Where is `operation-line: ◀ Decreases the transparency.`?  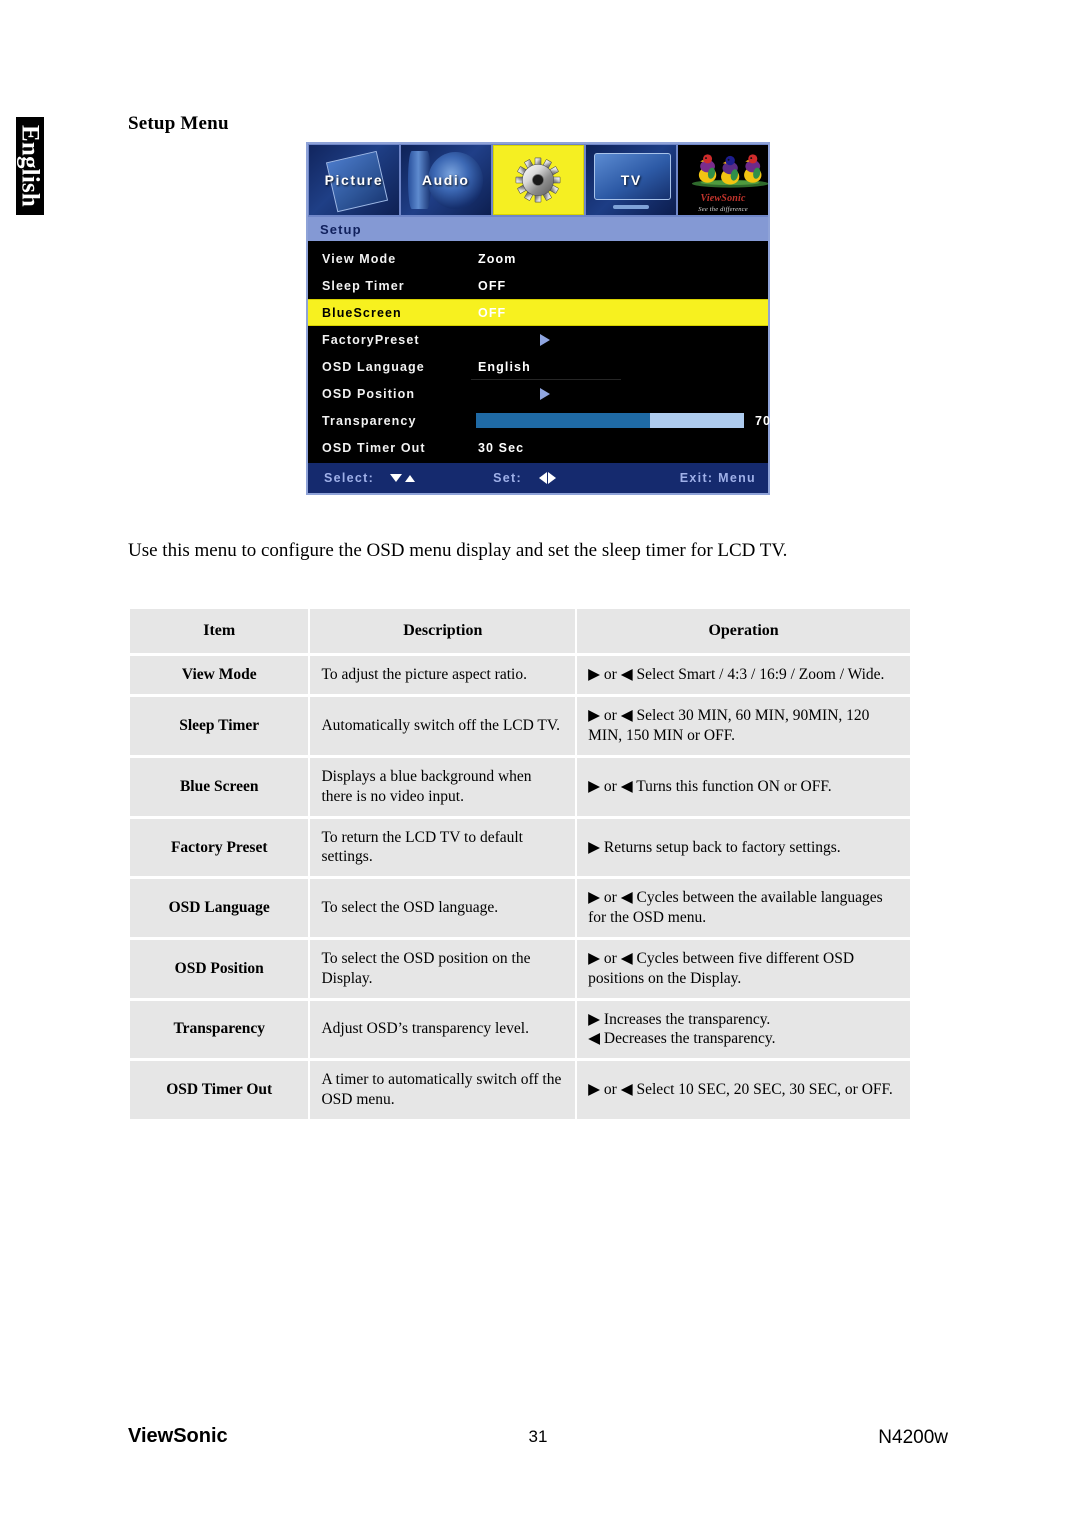
operation-line: ◀ Decreases the transparency. is located at coordinates (682, 1039).